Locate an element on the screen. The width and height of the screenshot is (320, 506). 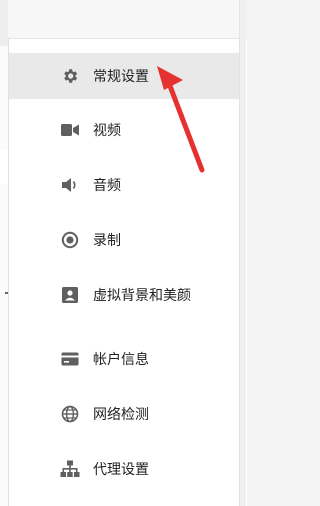
record-icon is located at coordinates (70, 240).